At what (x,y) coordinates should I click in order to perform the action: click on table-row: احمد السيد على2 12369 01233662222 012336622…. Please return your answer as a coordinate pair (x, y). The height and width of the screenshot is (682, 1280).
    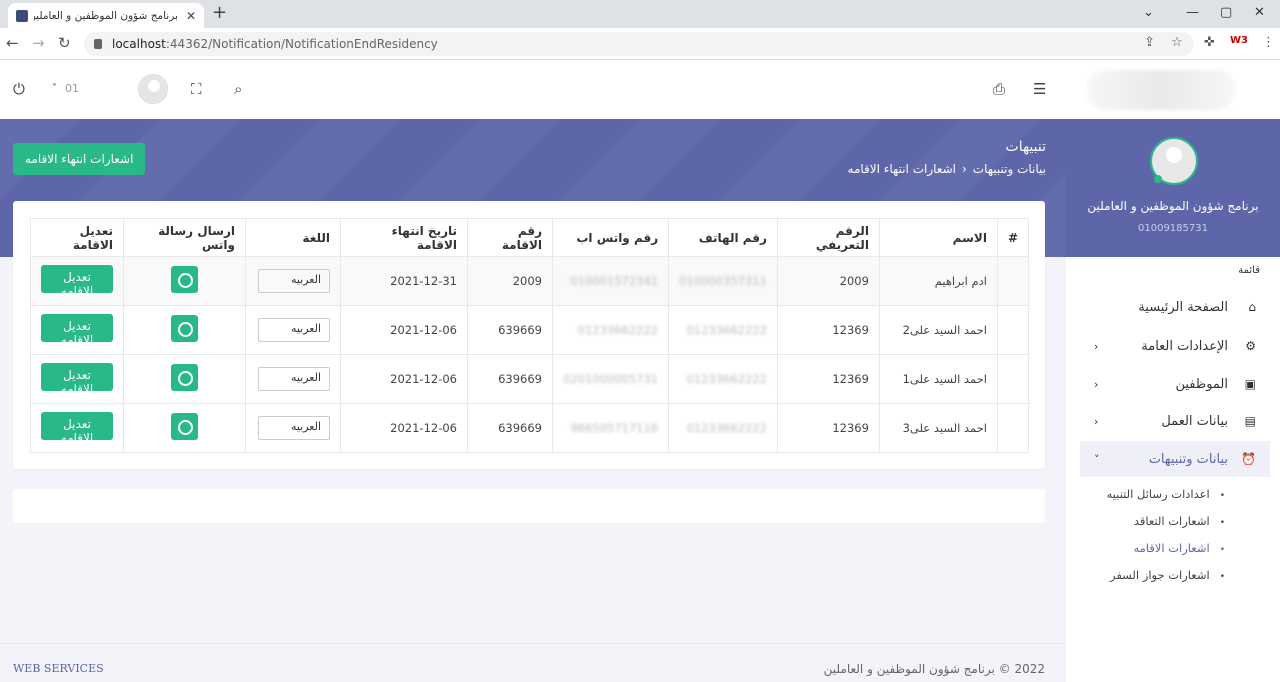
    Looking at the image, I should click on (530, 330).